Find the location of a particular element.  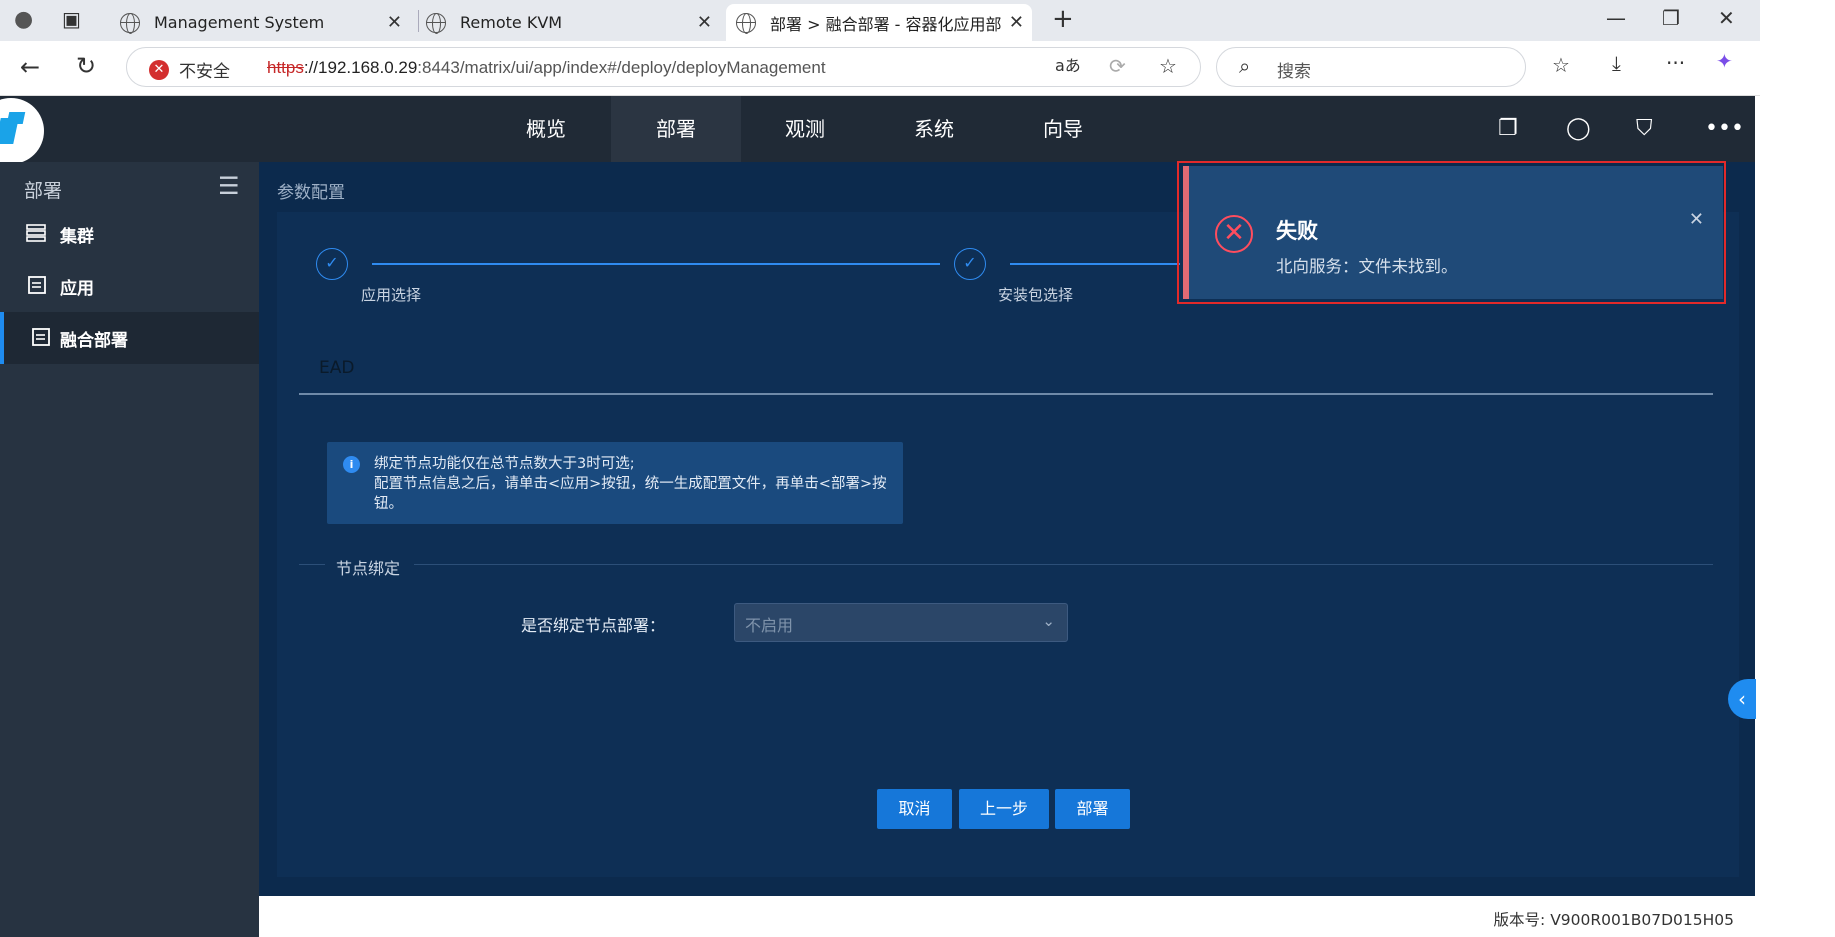

more-icon: ··· is located at coordinates (1675, 63).